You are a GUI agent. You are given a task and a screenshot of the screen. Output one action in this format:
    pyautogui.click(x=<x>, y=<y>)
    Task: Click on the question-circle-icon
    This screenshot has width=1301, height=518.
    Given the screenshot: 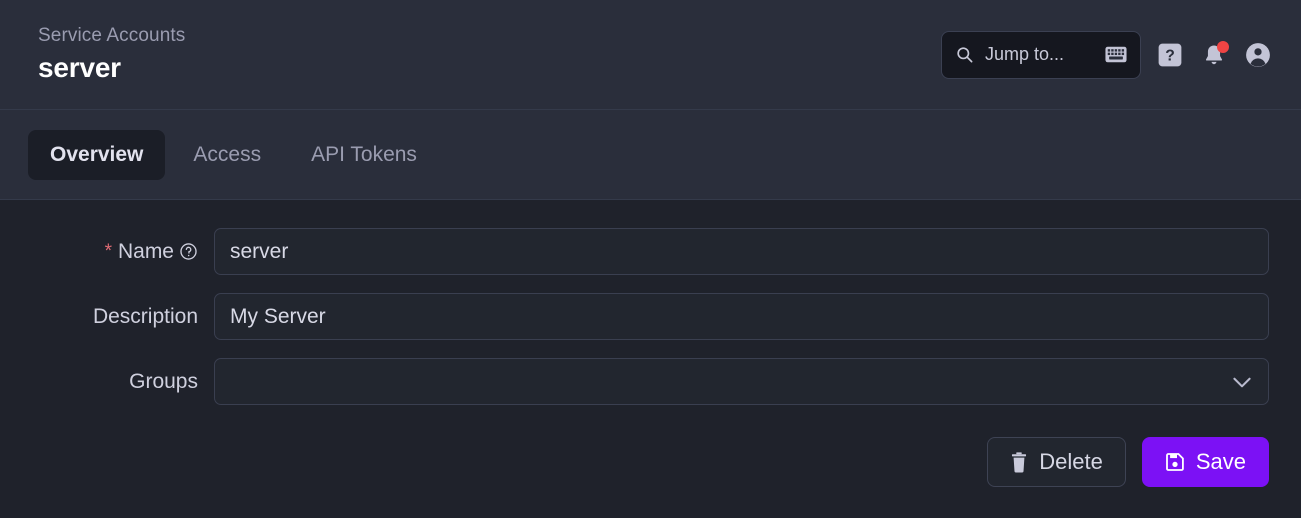 What is the action you would take?
    pyautogui.click(x=188, y=251)
    